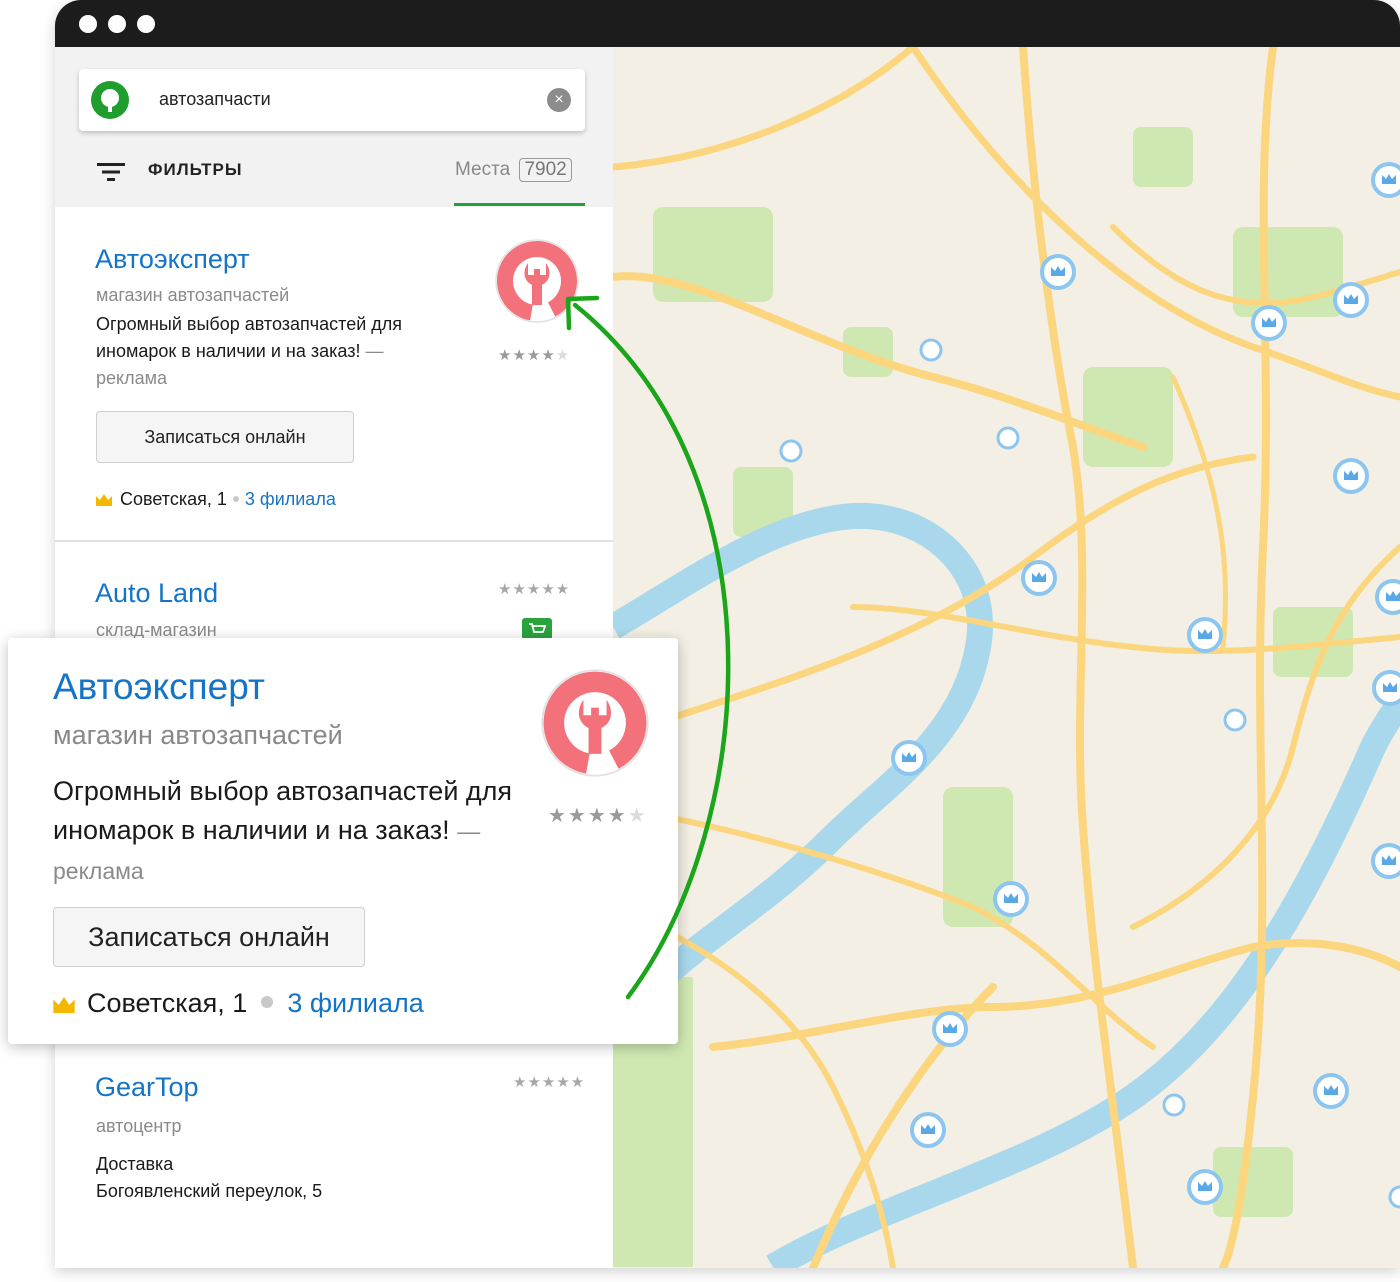 This screenshot has width=1400, height=1282. What do you see at coordinates (172, 259) in the screenshot?
I see `result-title: Автоэксперт` at bounding box center [172, 259].